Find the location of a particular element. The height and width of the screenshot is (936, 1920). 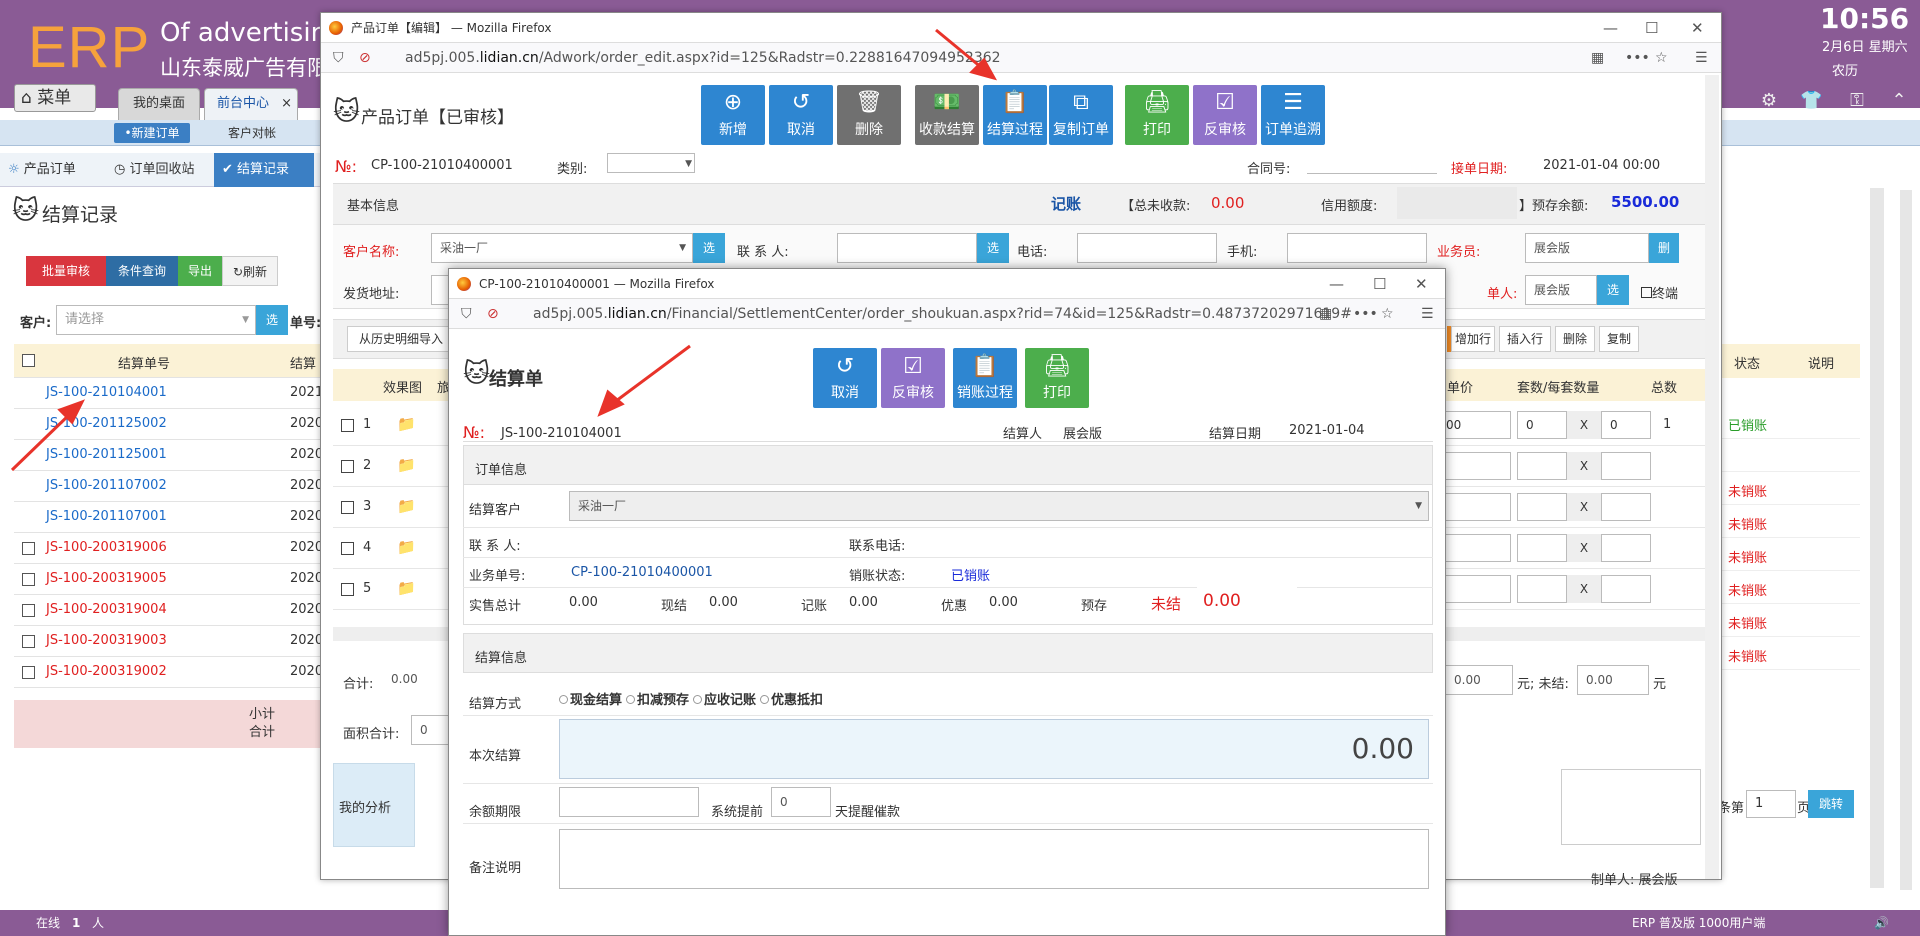

settlement-no-link: JS-100-210104001 is located at coordinates (106, 392).